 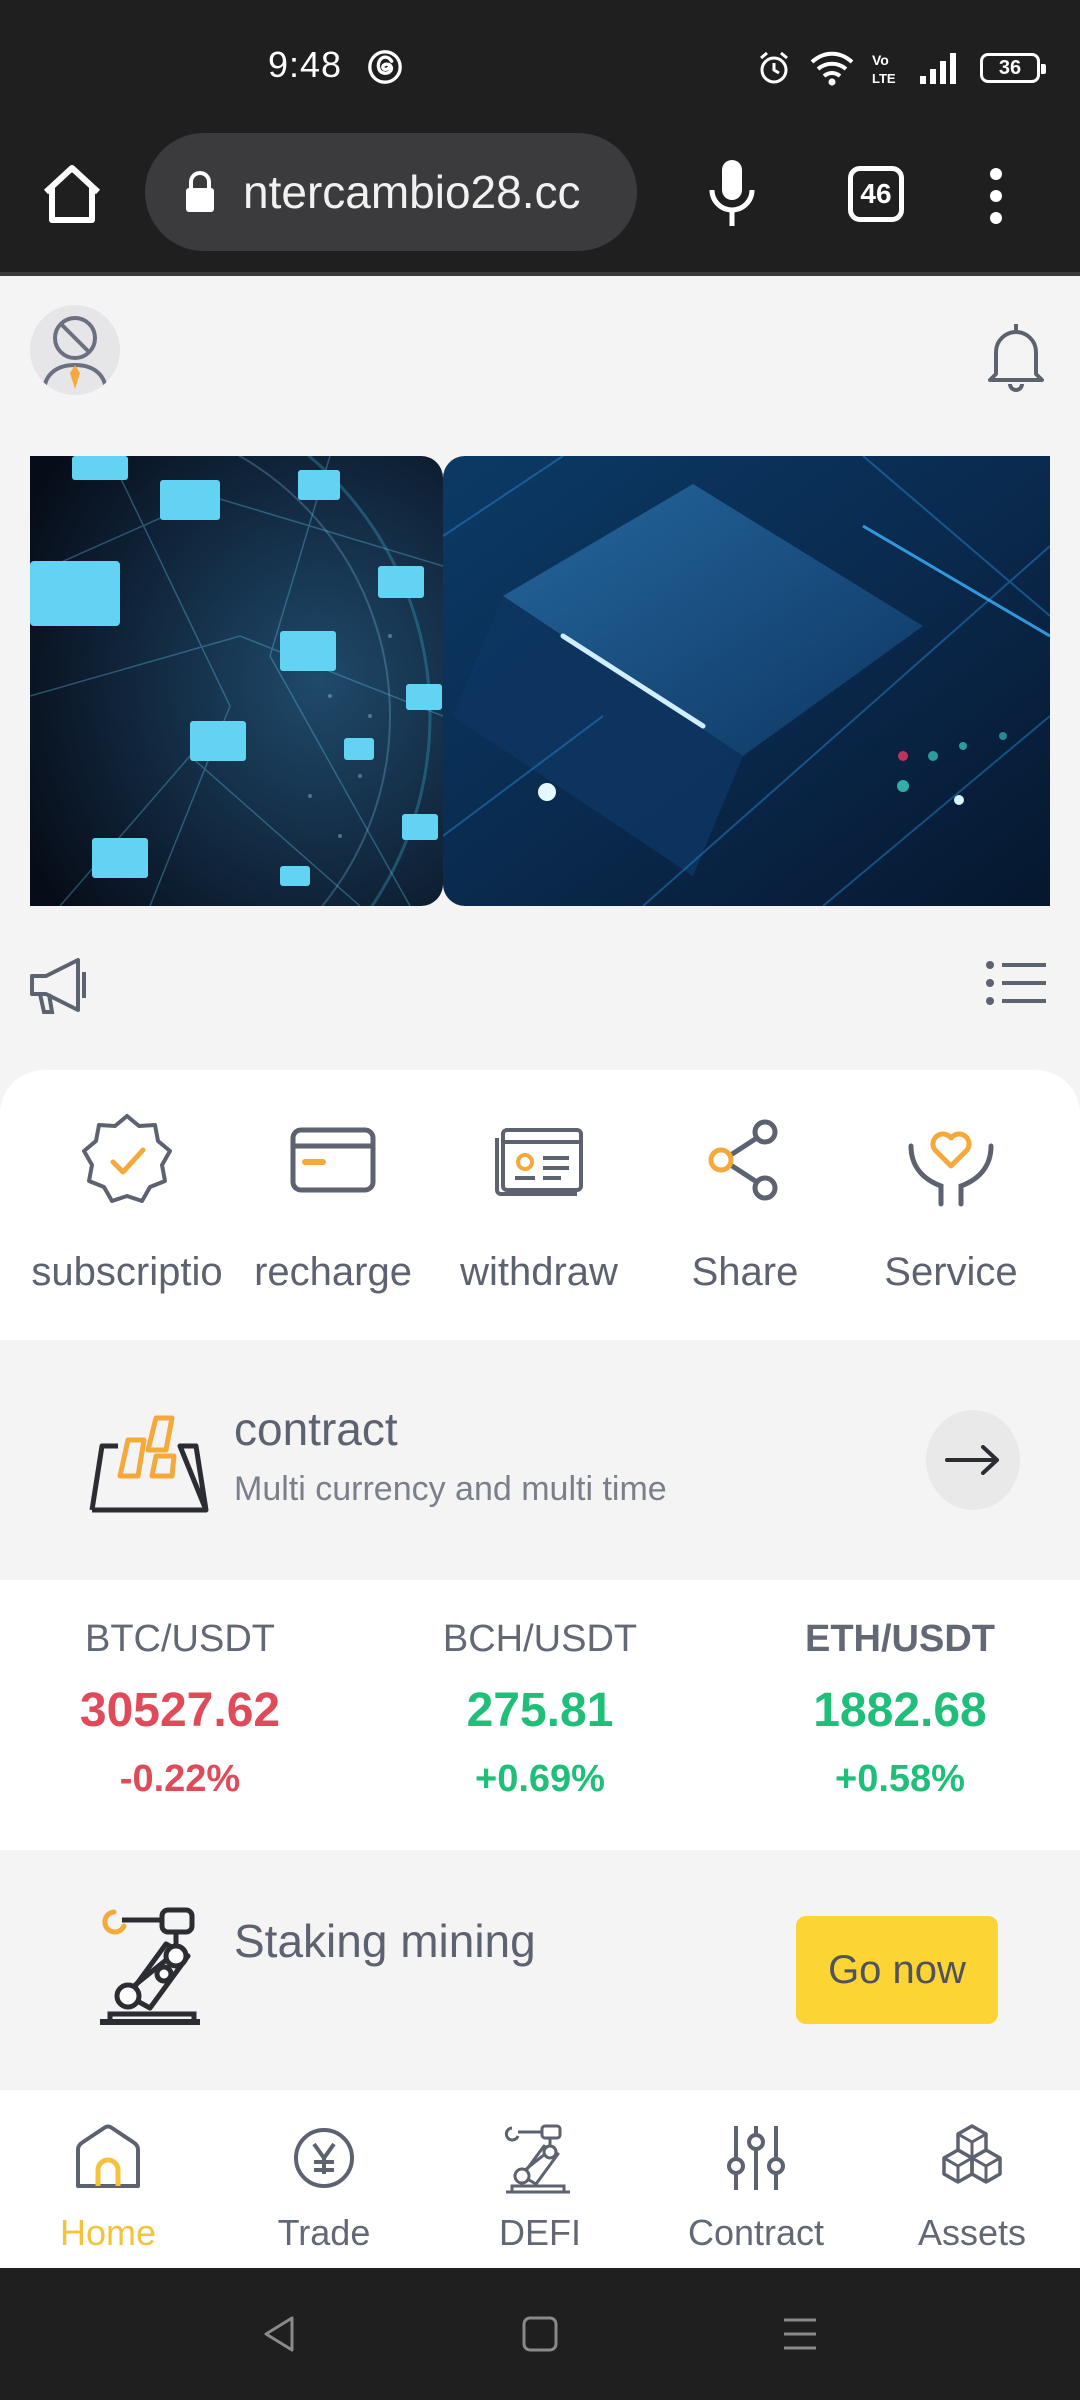 What do you see at coordinates (951, 1272) in the screenshot?
I see `quick-action-label: Service` at bounding box center [951, 1272].